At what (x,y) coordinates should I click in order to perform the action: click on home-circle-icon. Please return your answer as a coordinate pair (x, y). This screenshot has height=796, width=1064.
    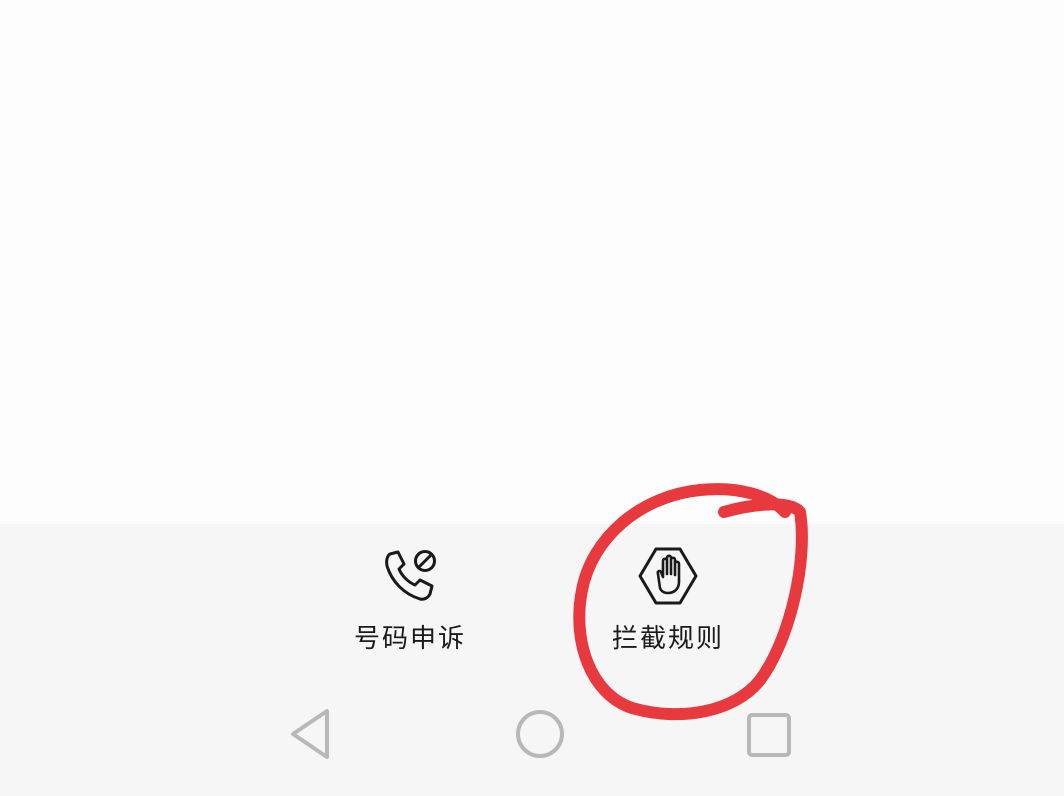
    Looking at the image, I should click on (540, 734).